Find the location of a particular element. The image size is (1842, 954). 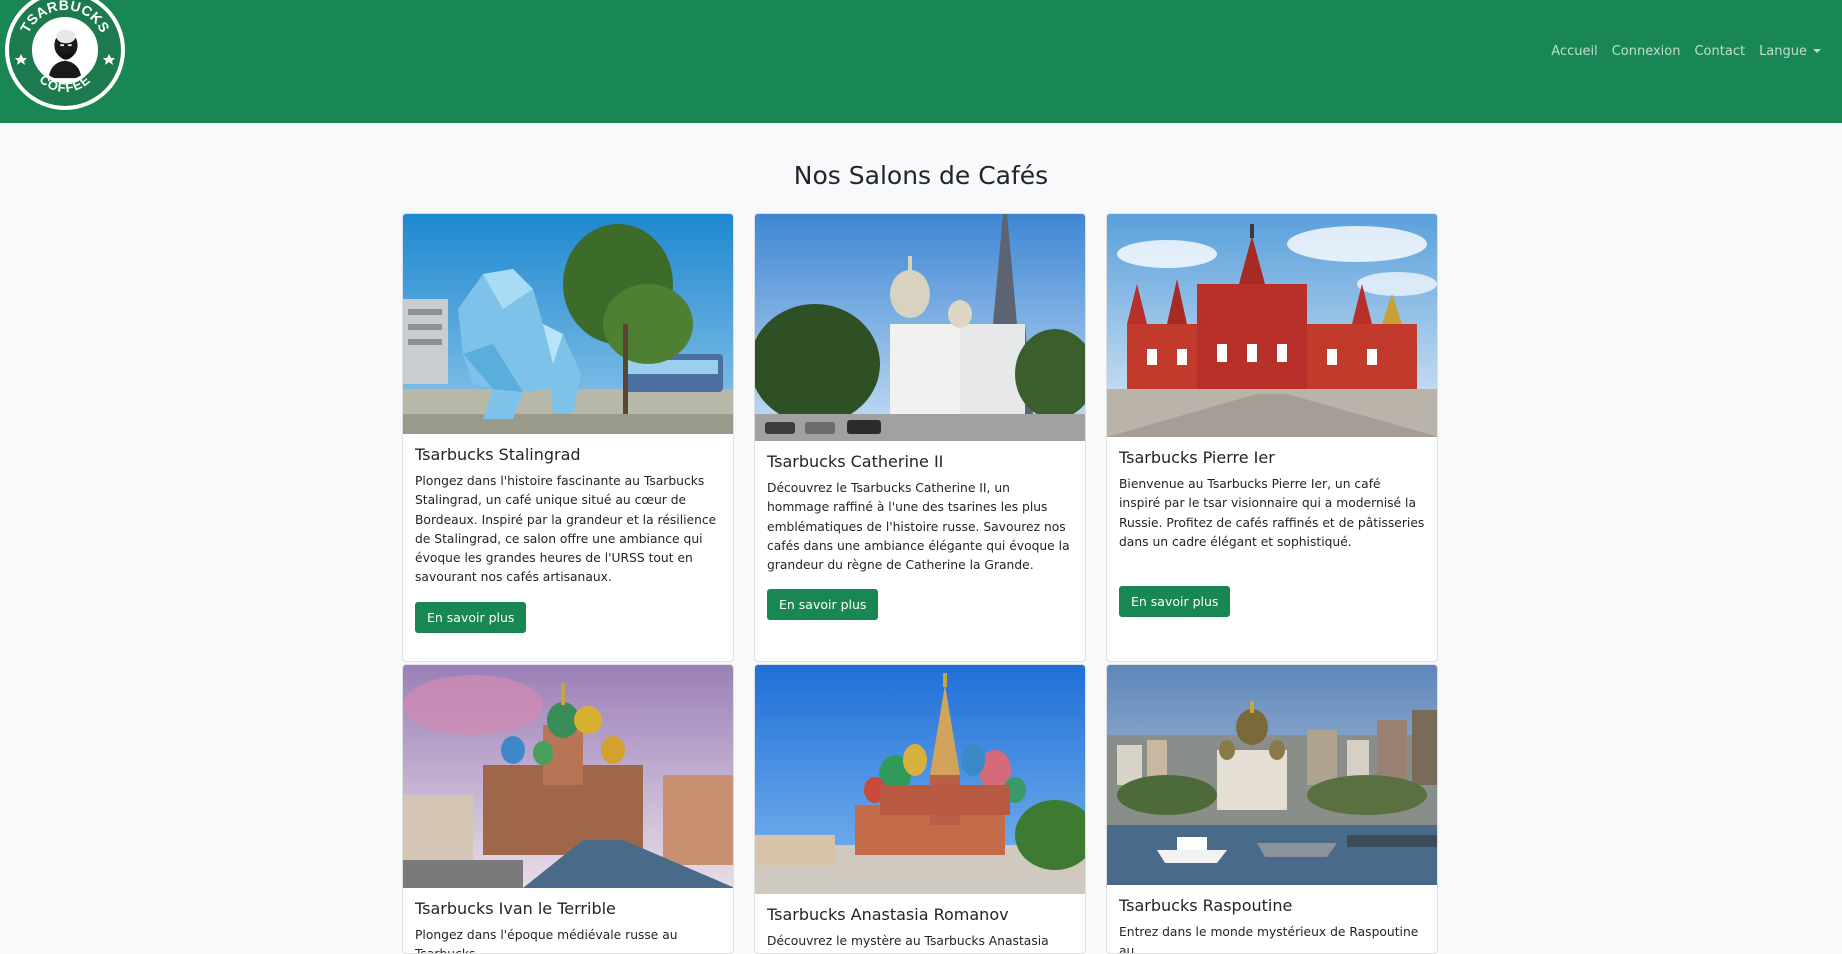

cathedral-eiffel-image is located at coordinates (920, 327).